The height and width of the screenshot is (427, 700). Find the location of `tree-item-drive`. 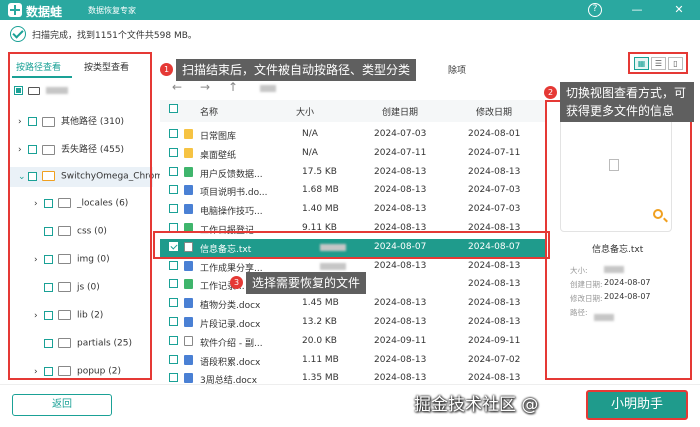

tree-item-drive is located at coordinates (41, 96).